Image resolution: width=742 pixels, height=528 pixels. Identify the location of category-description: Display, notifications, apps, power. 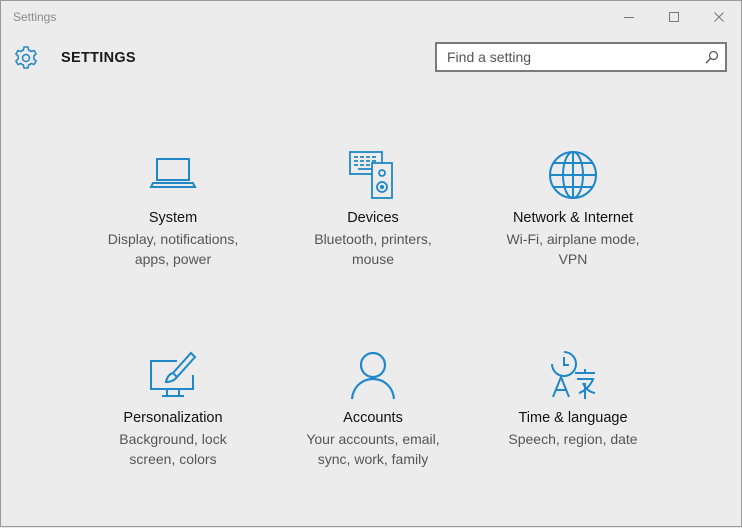
(173, 249).